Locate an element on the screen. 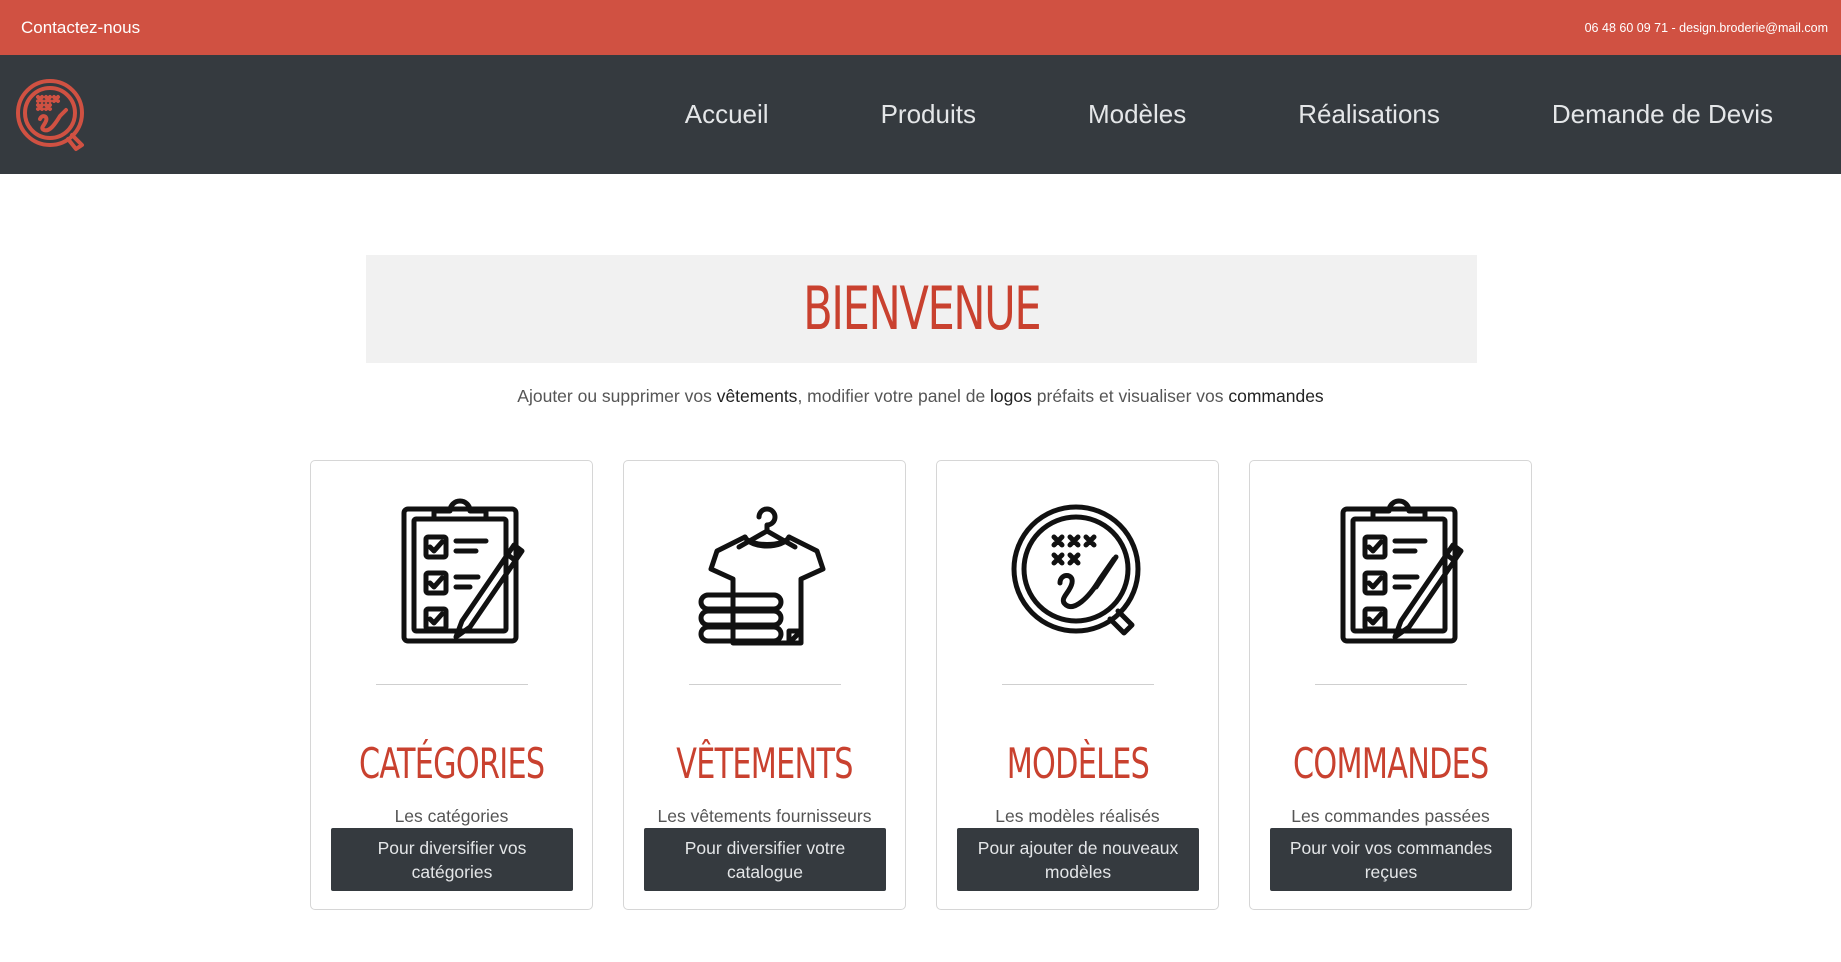 This screenshot has width=1841, height=962. intro-part: Ajouter ou supprimer vos is located at coordinates (617, 396).